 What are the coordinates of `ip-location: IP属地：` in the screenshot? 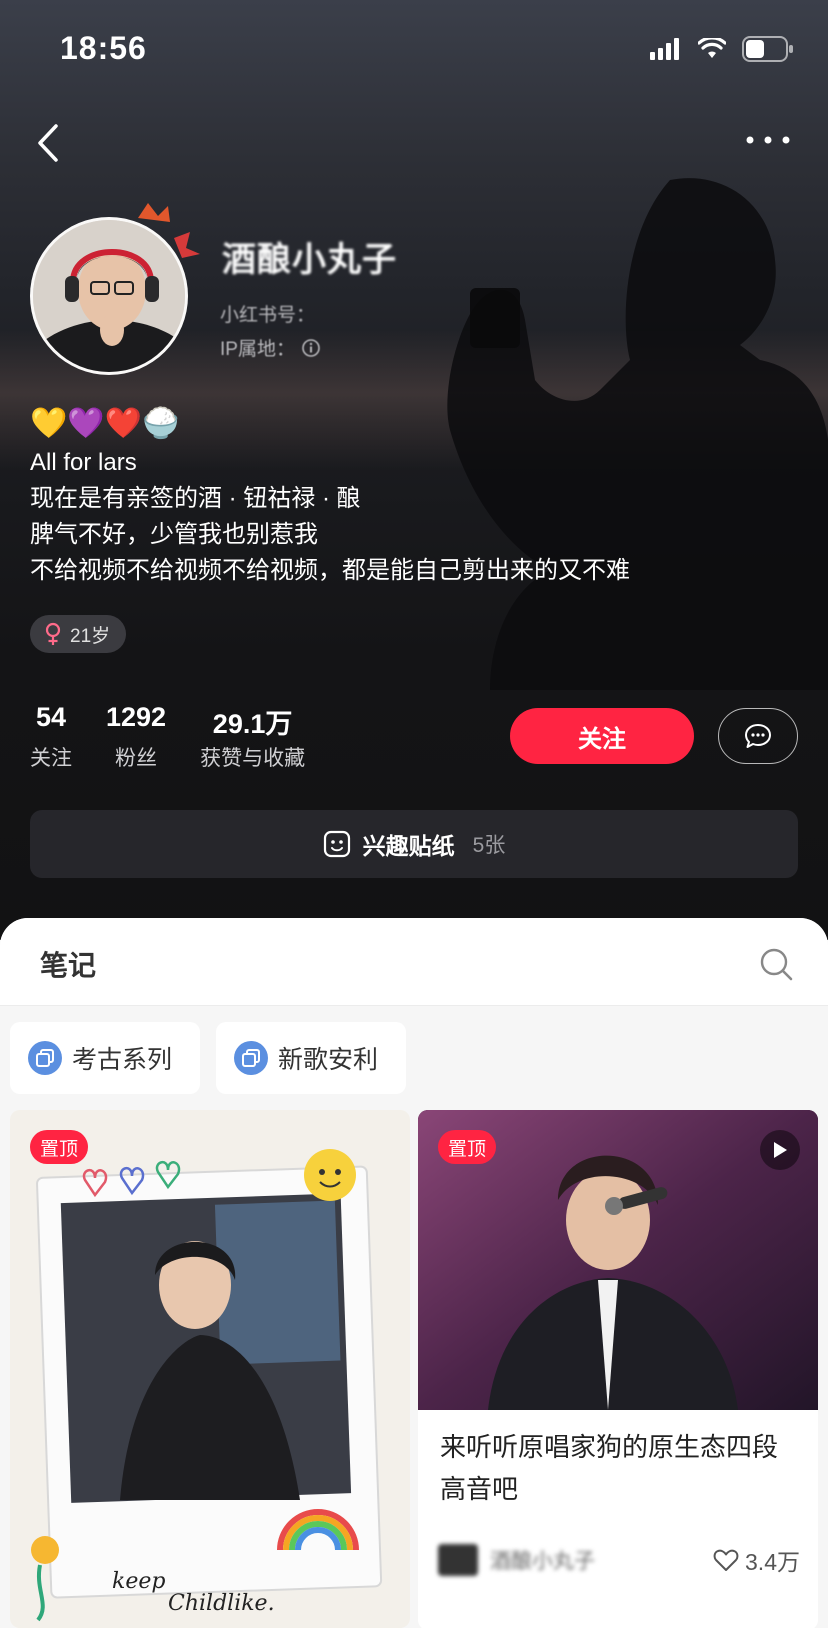 It's located at (270, 347).